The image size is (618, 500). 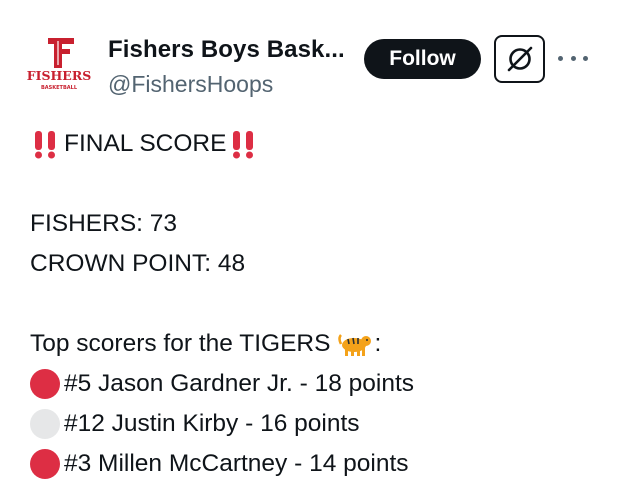 What do you see at coordinates (145, 143) in the screenshot?
I see `headline-text: FINAL SCORE` at bounding box center [145, 143].